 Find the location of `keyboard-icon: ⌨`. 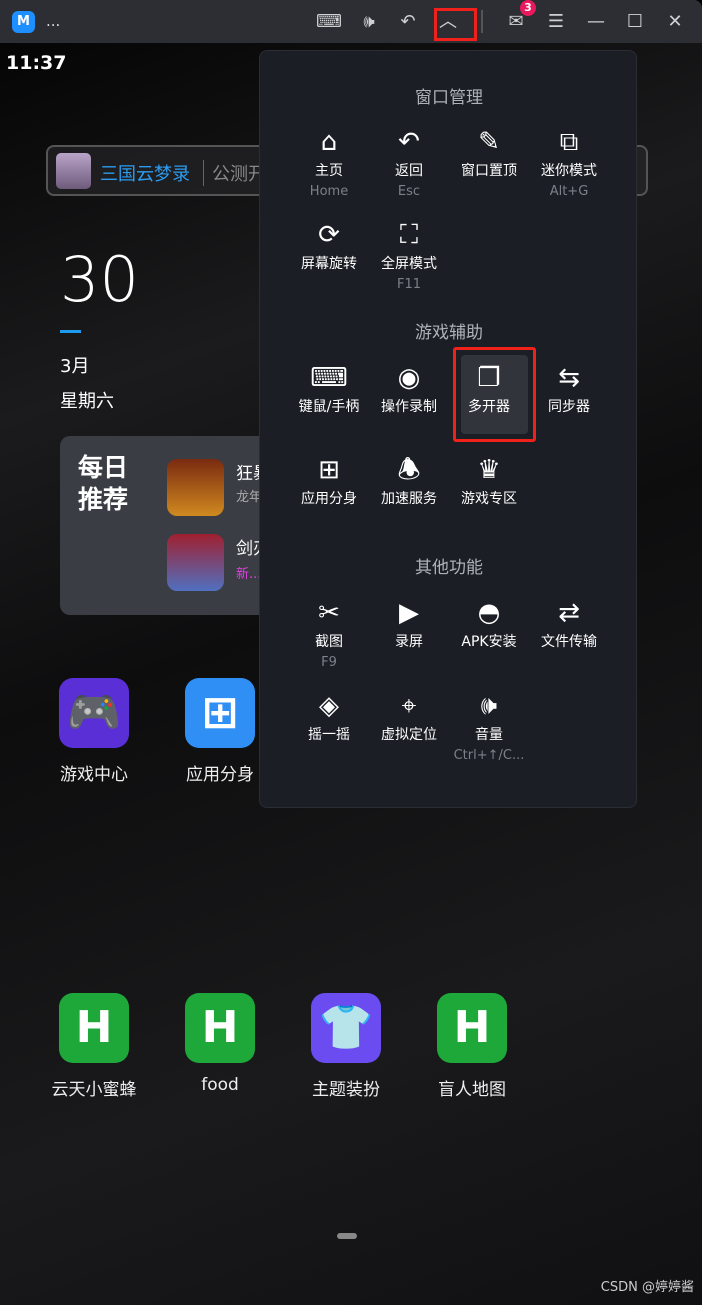

keyboard-icon: ⌨ is located at coordinates (329, 22).